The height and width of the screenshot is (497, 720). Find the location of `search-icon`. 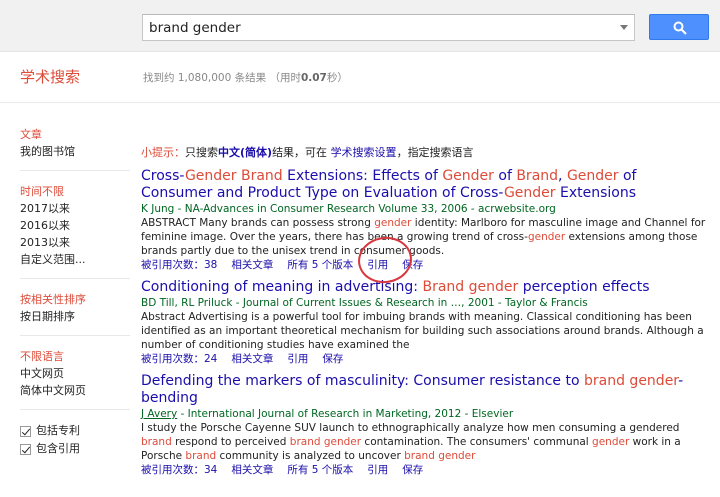

search-icon is located at coordinates (680, 28).